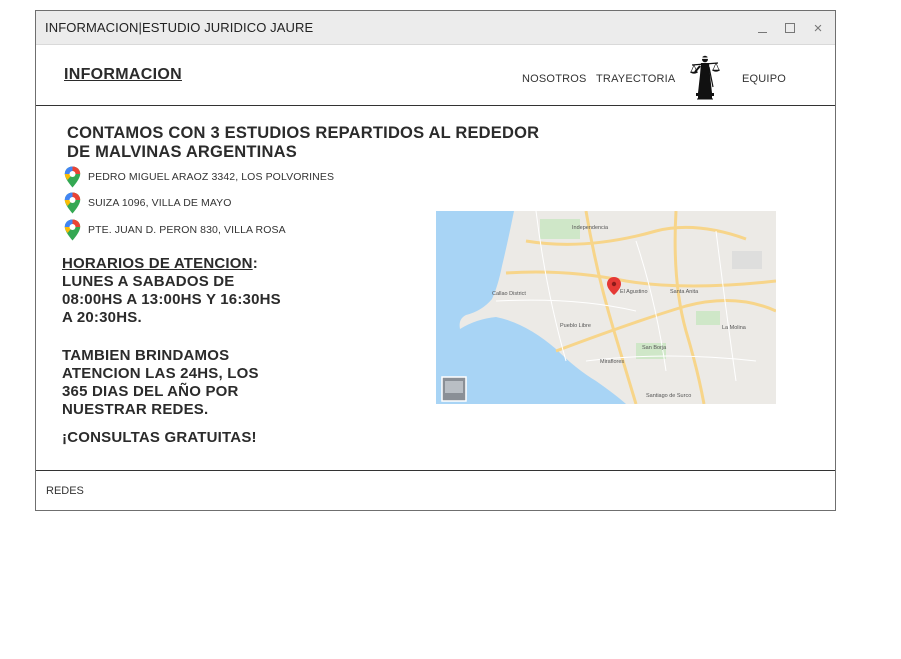  I want to click on nav-link-trayectoria: TRAYECTORIA, so click(635, 79).